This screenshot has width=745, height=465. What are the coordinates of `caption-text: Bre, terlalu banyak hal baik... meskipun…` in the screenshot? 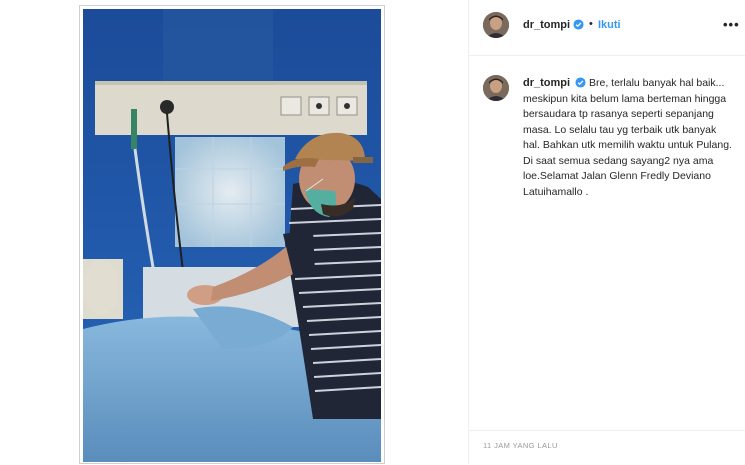 It's located at (627, 137).